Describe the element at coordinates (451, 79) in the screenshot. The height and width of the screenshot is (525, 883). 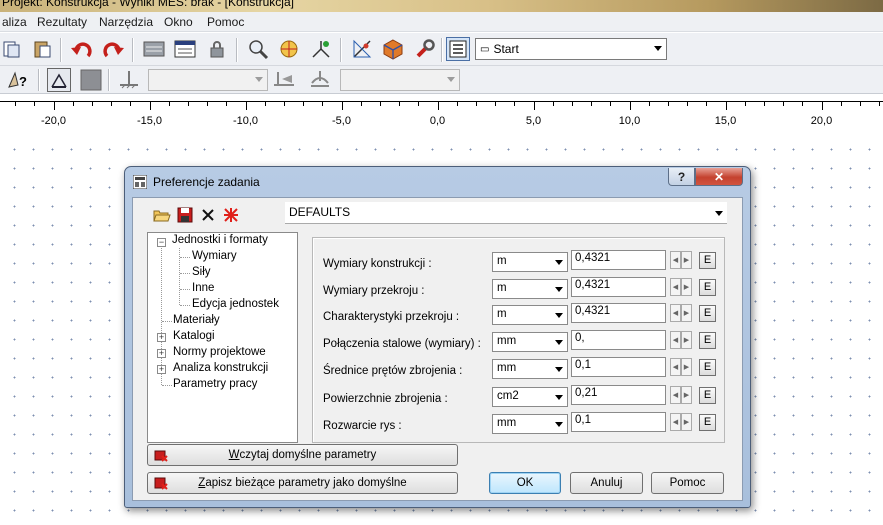
I see `chevron-down-icon` at that location.